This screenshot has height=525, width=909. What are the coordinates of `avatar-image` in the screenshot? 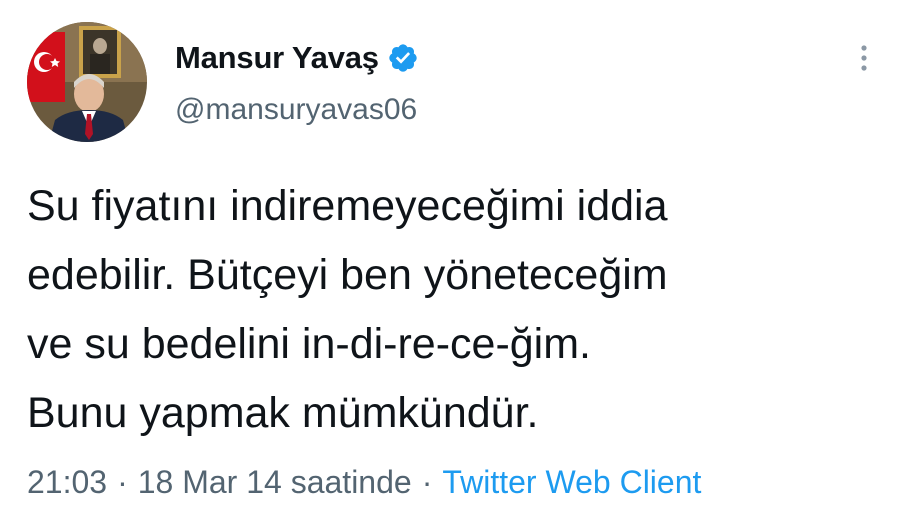 It's located at (87, 82).